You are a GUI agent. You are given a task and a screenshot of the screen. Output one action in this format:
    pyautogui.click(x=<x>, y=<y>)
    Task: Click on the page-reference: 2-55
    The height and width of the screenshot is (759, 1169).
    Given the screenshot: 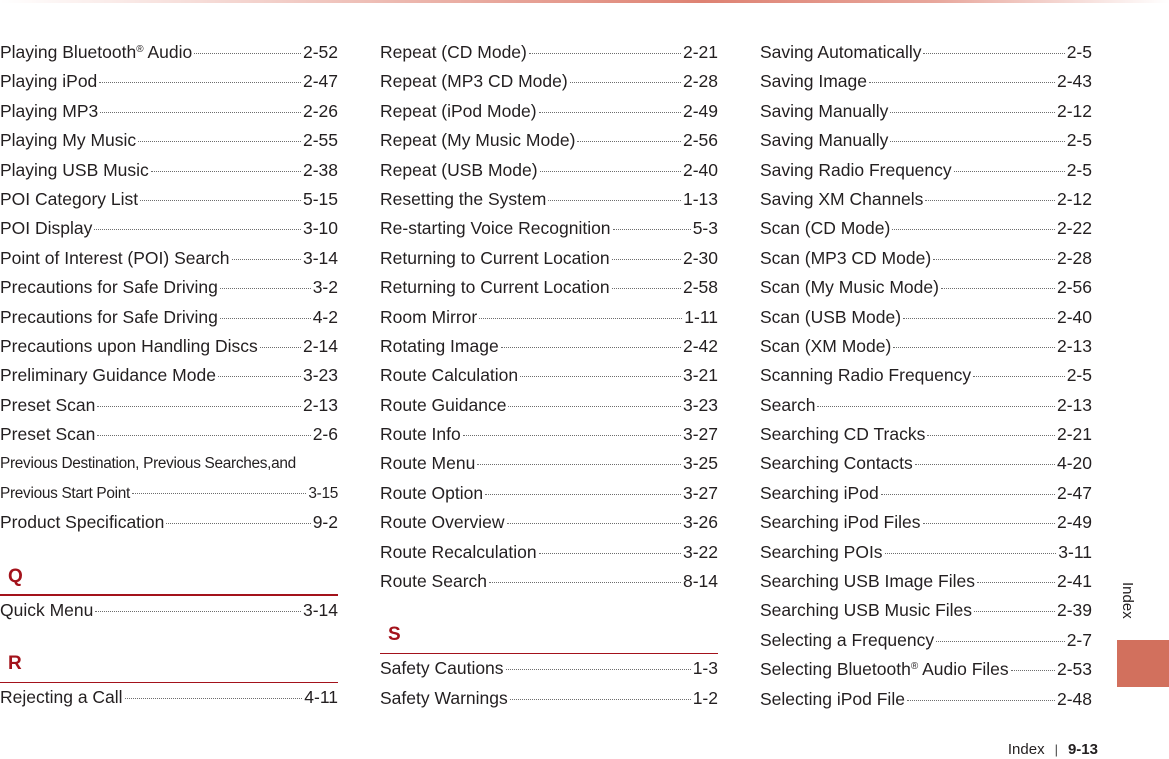 What is the action you would take?
    pyautogui.click(x=320, y=140)
    